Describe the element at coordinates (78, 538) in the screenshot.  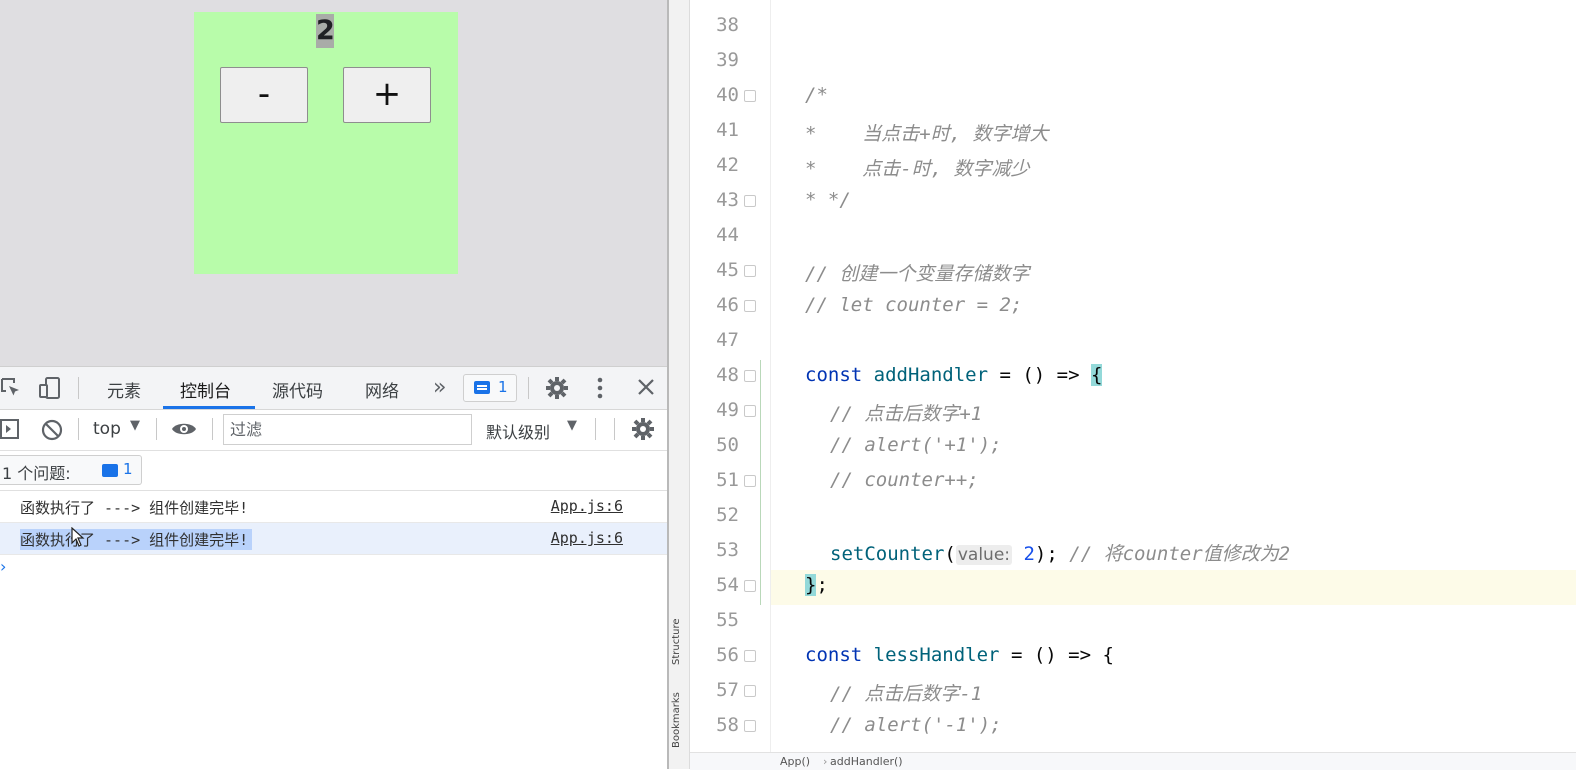
I see `mouse-cursor-icon` at that location.